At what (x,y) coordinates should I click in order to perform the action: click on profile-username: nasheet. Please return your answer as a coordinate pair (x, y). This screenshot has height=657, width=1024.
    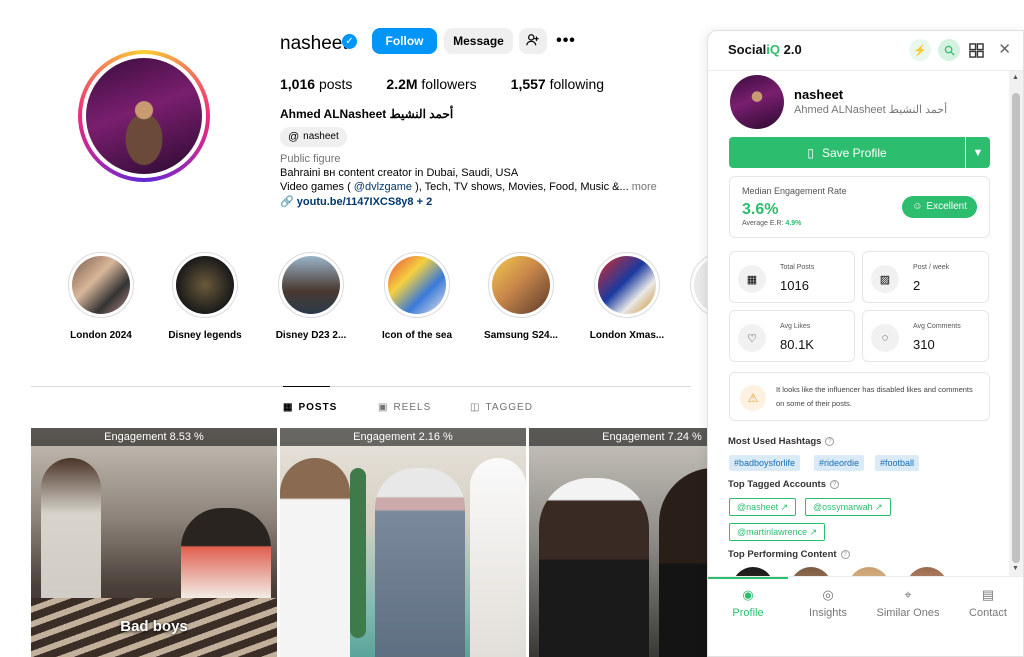
    Looking at the image, I should click on (314, 43).